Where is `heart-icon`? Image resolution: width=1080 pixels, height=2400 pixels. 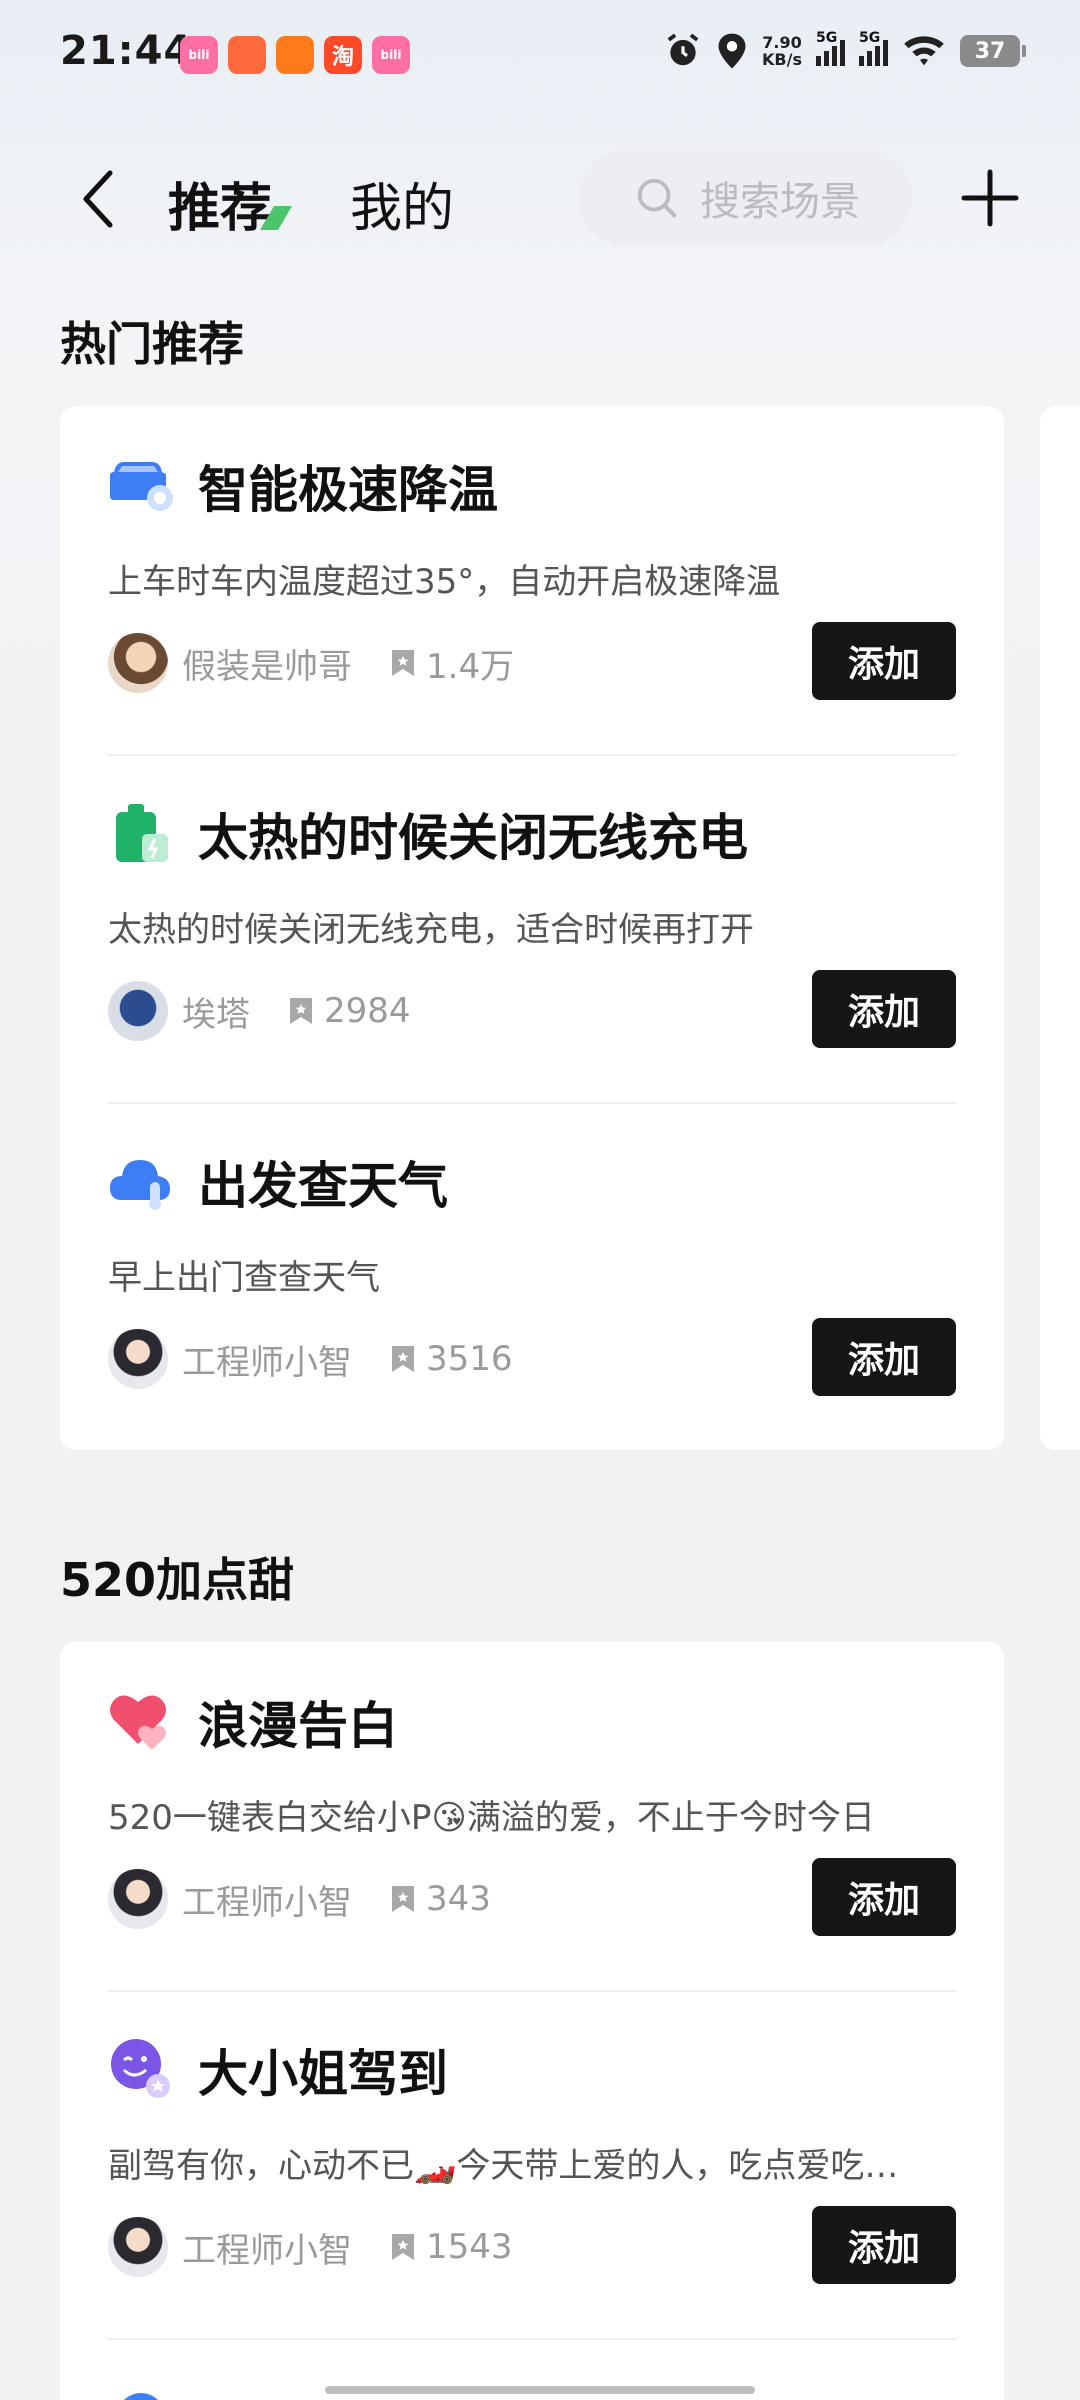
heart-icon is located at coordinates (138, 1722).